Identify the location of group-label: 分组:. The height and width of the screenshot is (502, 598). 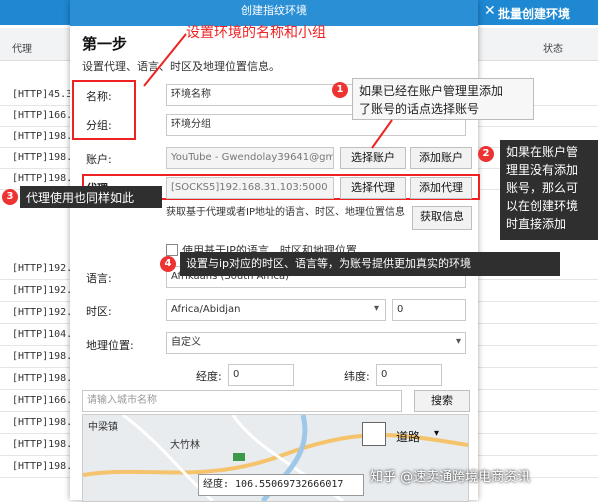
(99, 125).